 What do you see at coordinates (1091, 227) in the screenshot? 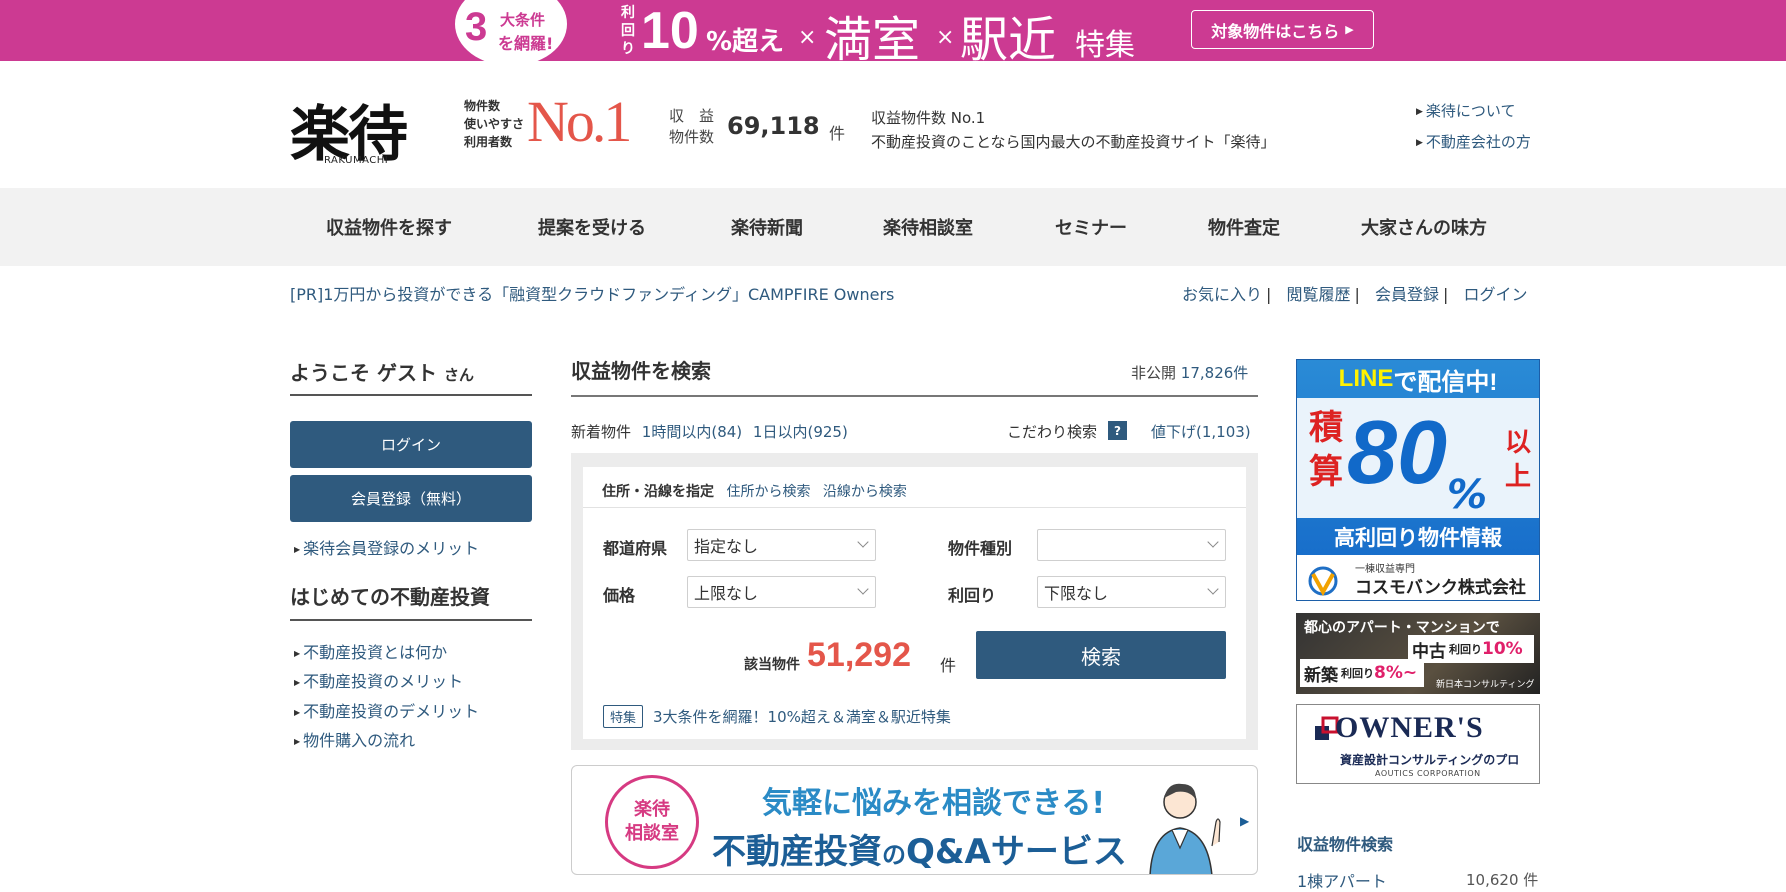
I see `nav-seminar: セミナー` at bounding box center [1091, 227].